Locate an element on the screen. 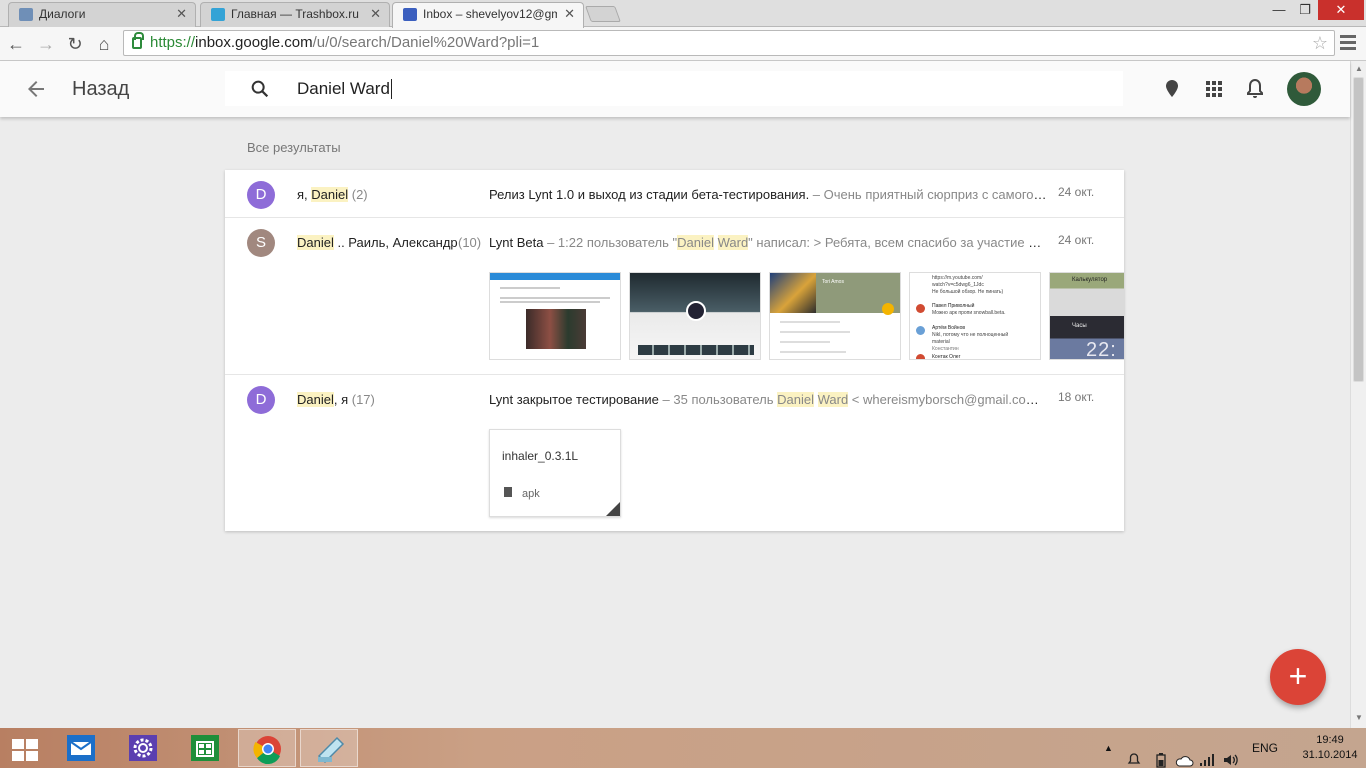 This screenshot has width=1366, height=768. store-icon is located at coordinates (205, 748).